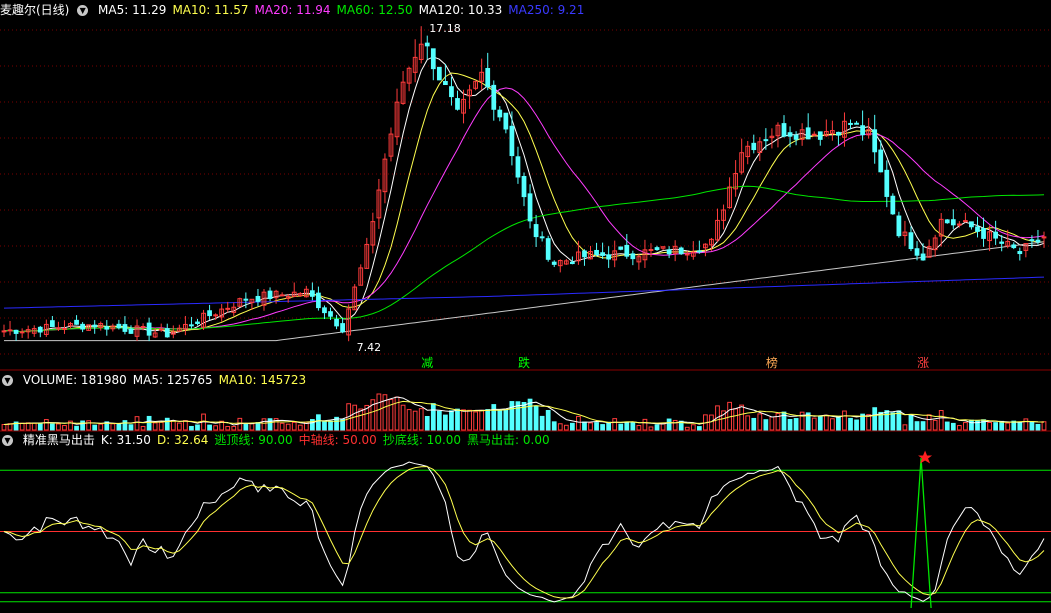 This screenshot has width=1051, height=613. I want to click on ma-label-2: MA20: 11.94, so click(292, 10).